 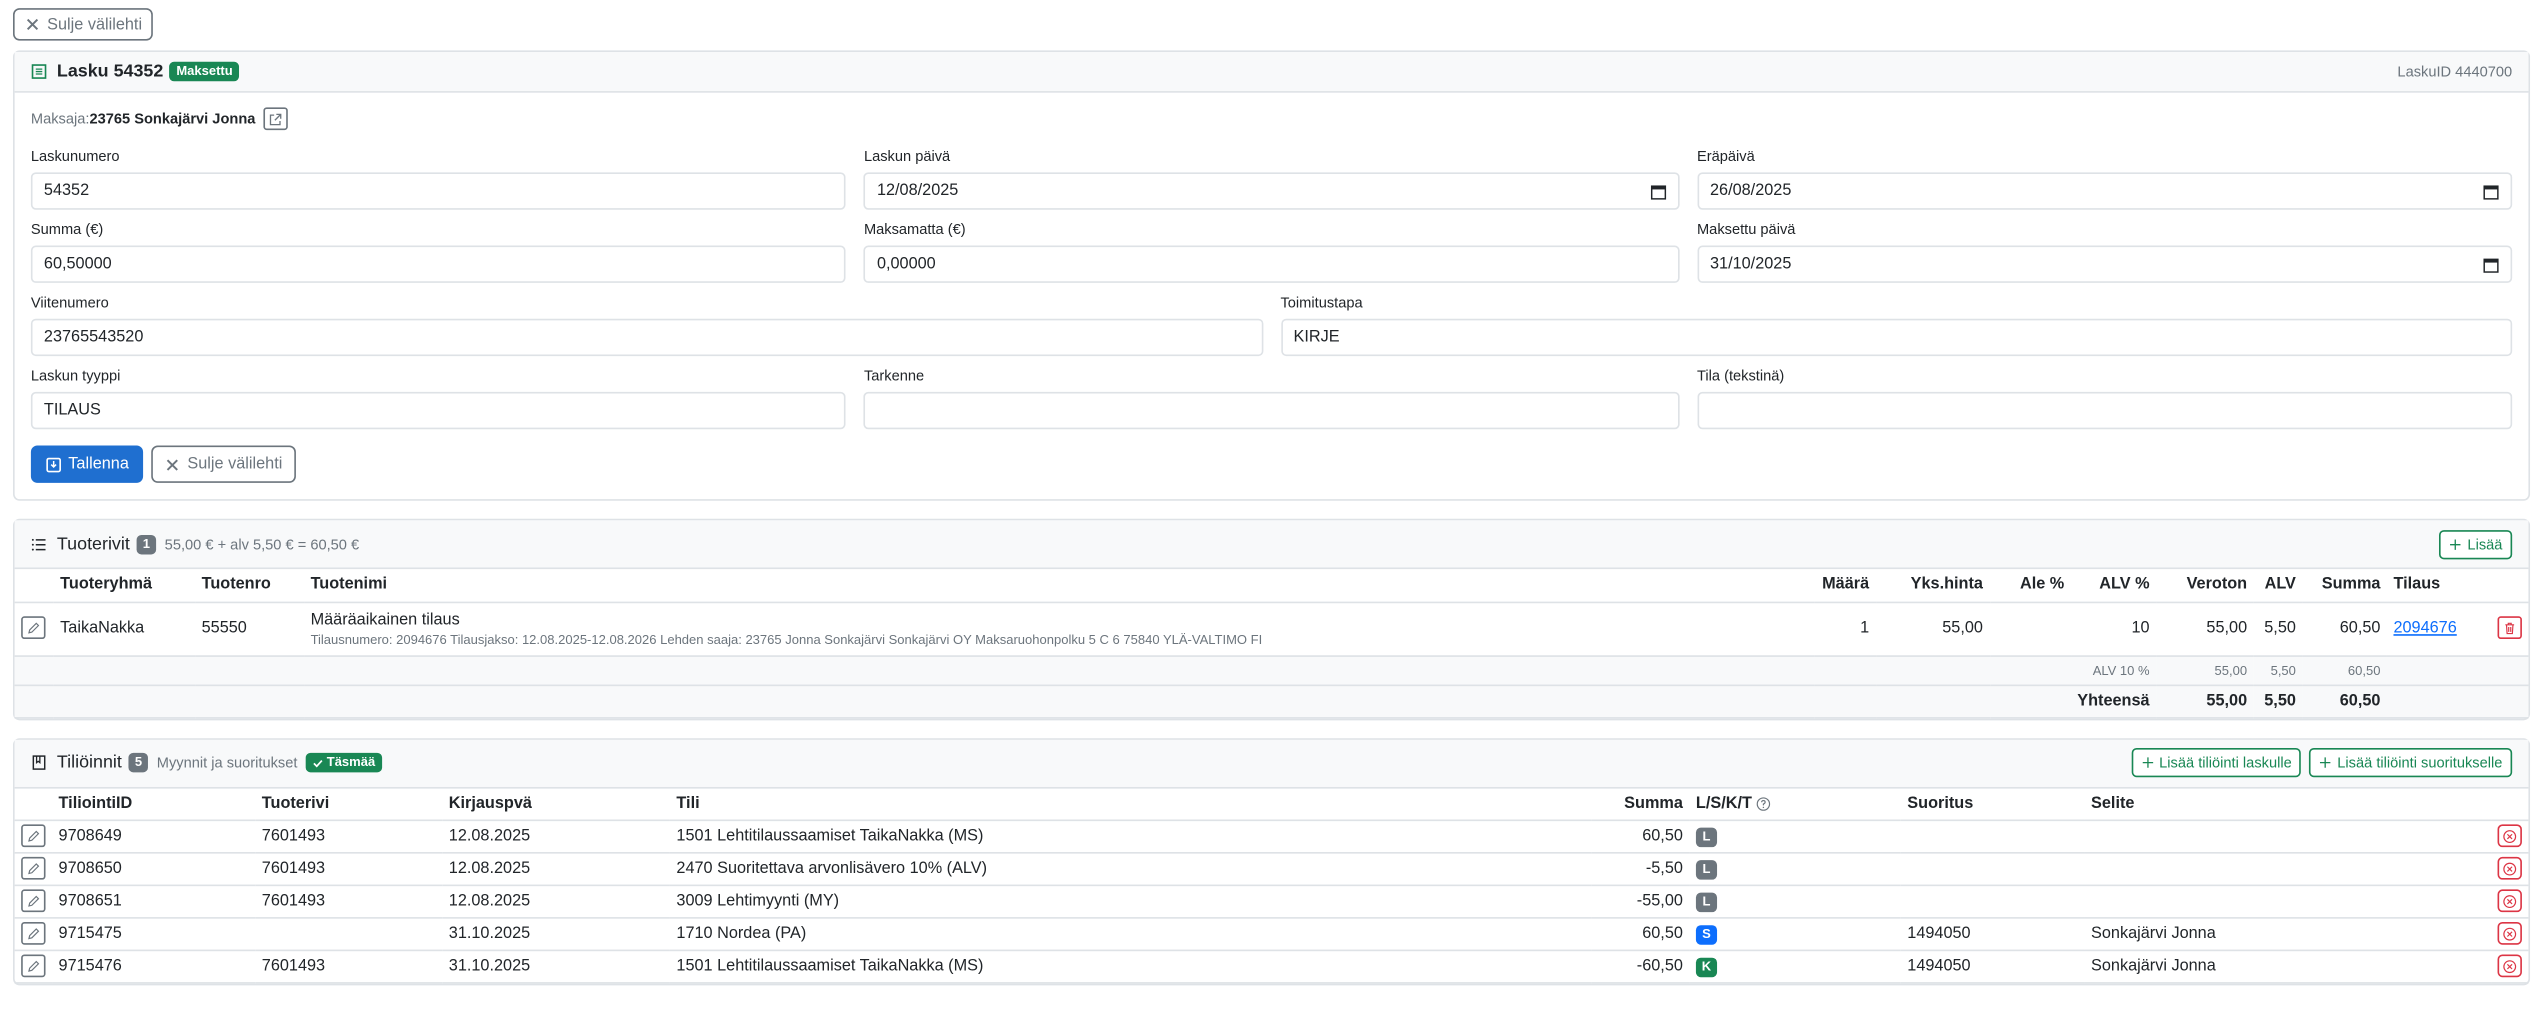 I want to click on summa-value: 60,50000, so click(x=77, y=264).